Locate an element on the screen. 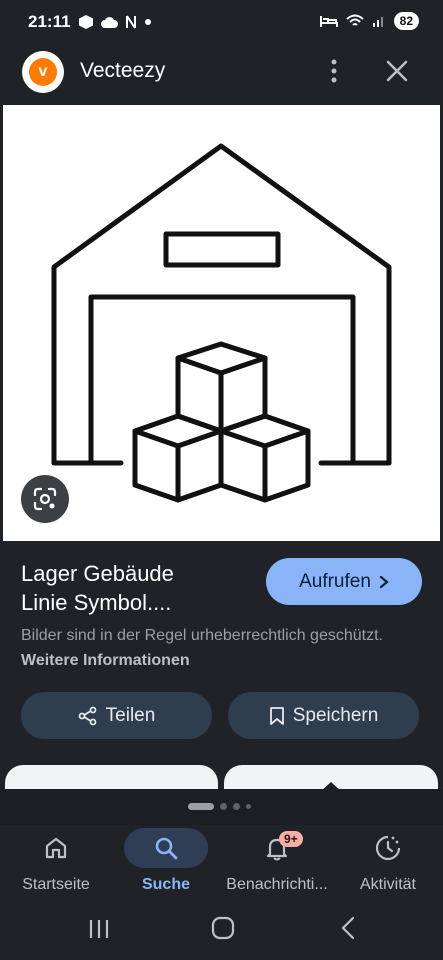  dot-icon is located at coordinates (148, 22).